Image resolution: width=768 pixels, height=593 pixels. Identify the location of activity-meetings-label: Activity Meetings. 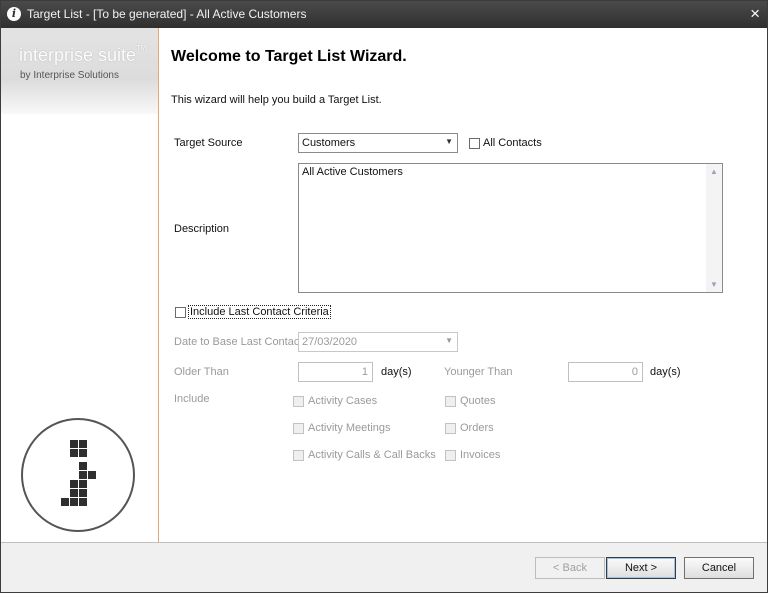
(349, 428).